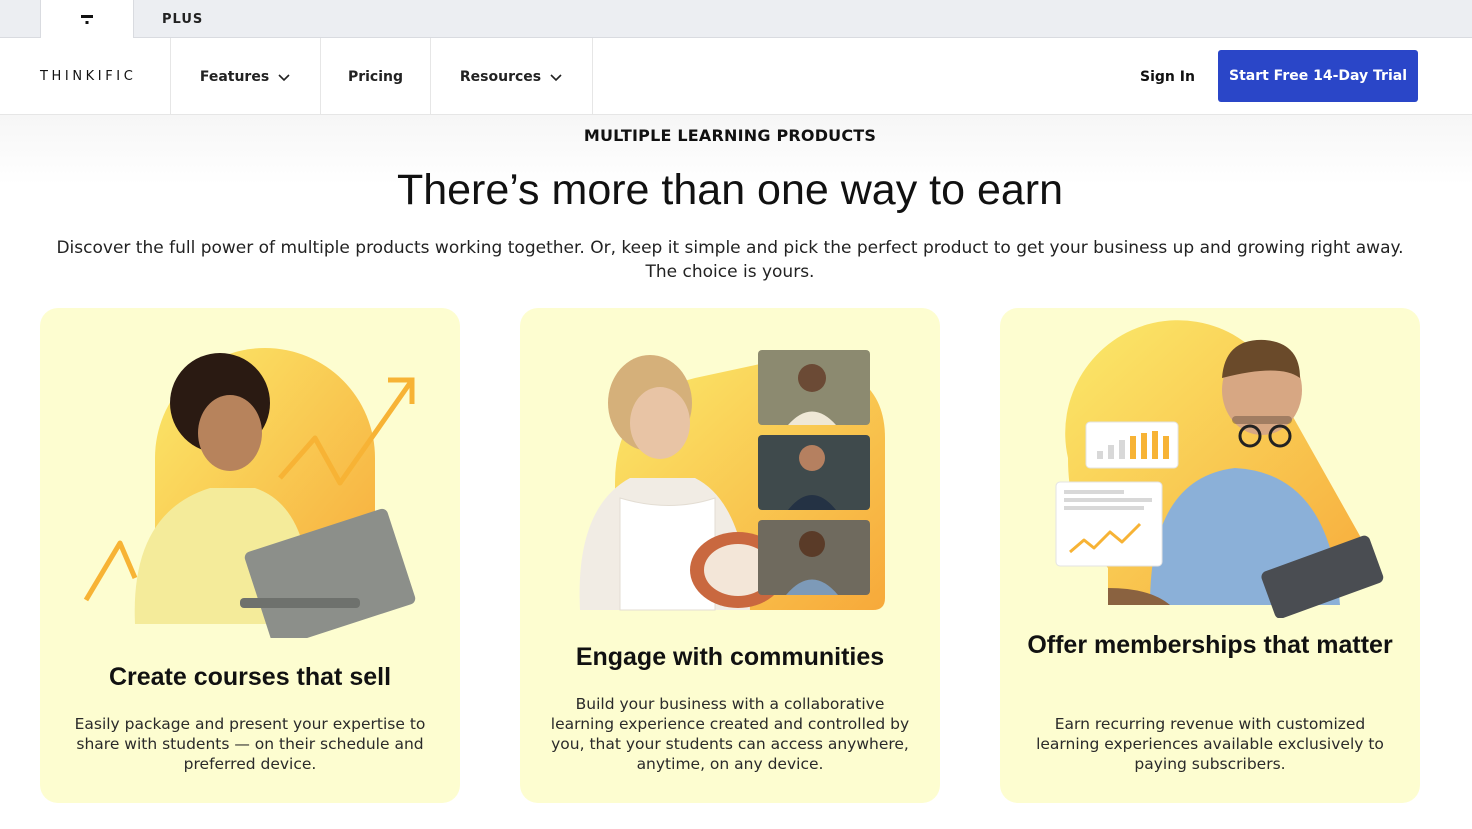 The image size is (1472, 829). I want to click on thinkific-mark-icon, so click(87, 19).